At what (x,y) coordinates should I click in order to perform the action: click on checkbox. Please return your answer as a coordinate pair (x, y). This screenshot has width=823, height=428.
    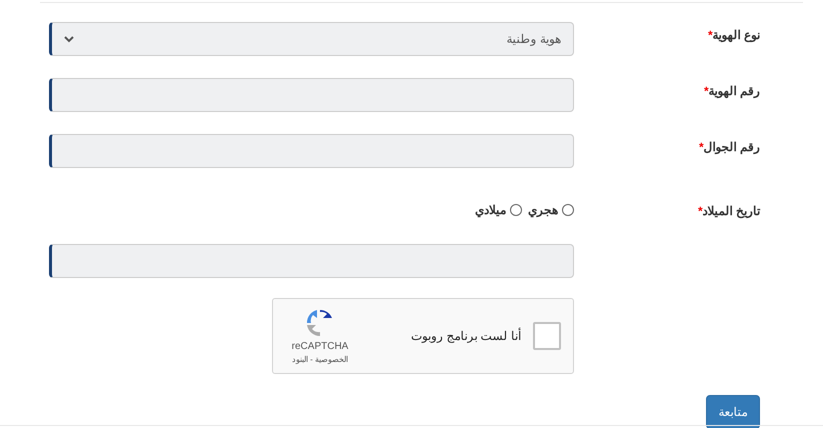
    Looking at the image, I should click on (547, 336).